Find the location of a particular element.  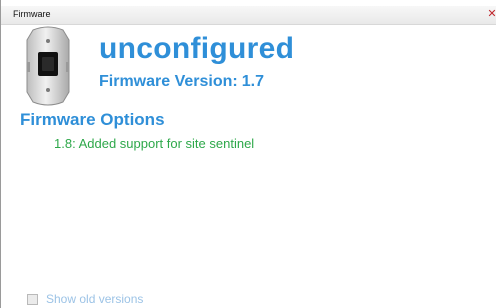

title-bar: Firmware ✕ is located at coordinates (248, 15).